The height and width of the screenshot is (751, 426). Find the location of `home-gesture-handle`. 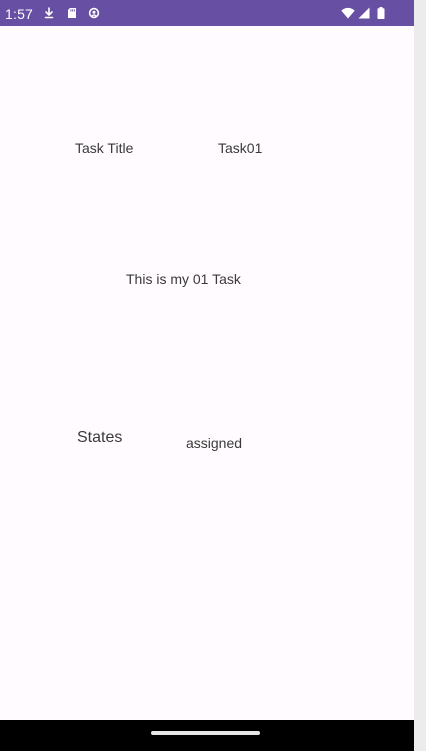

home-gesture-handle is located at coordinates (205, 733).